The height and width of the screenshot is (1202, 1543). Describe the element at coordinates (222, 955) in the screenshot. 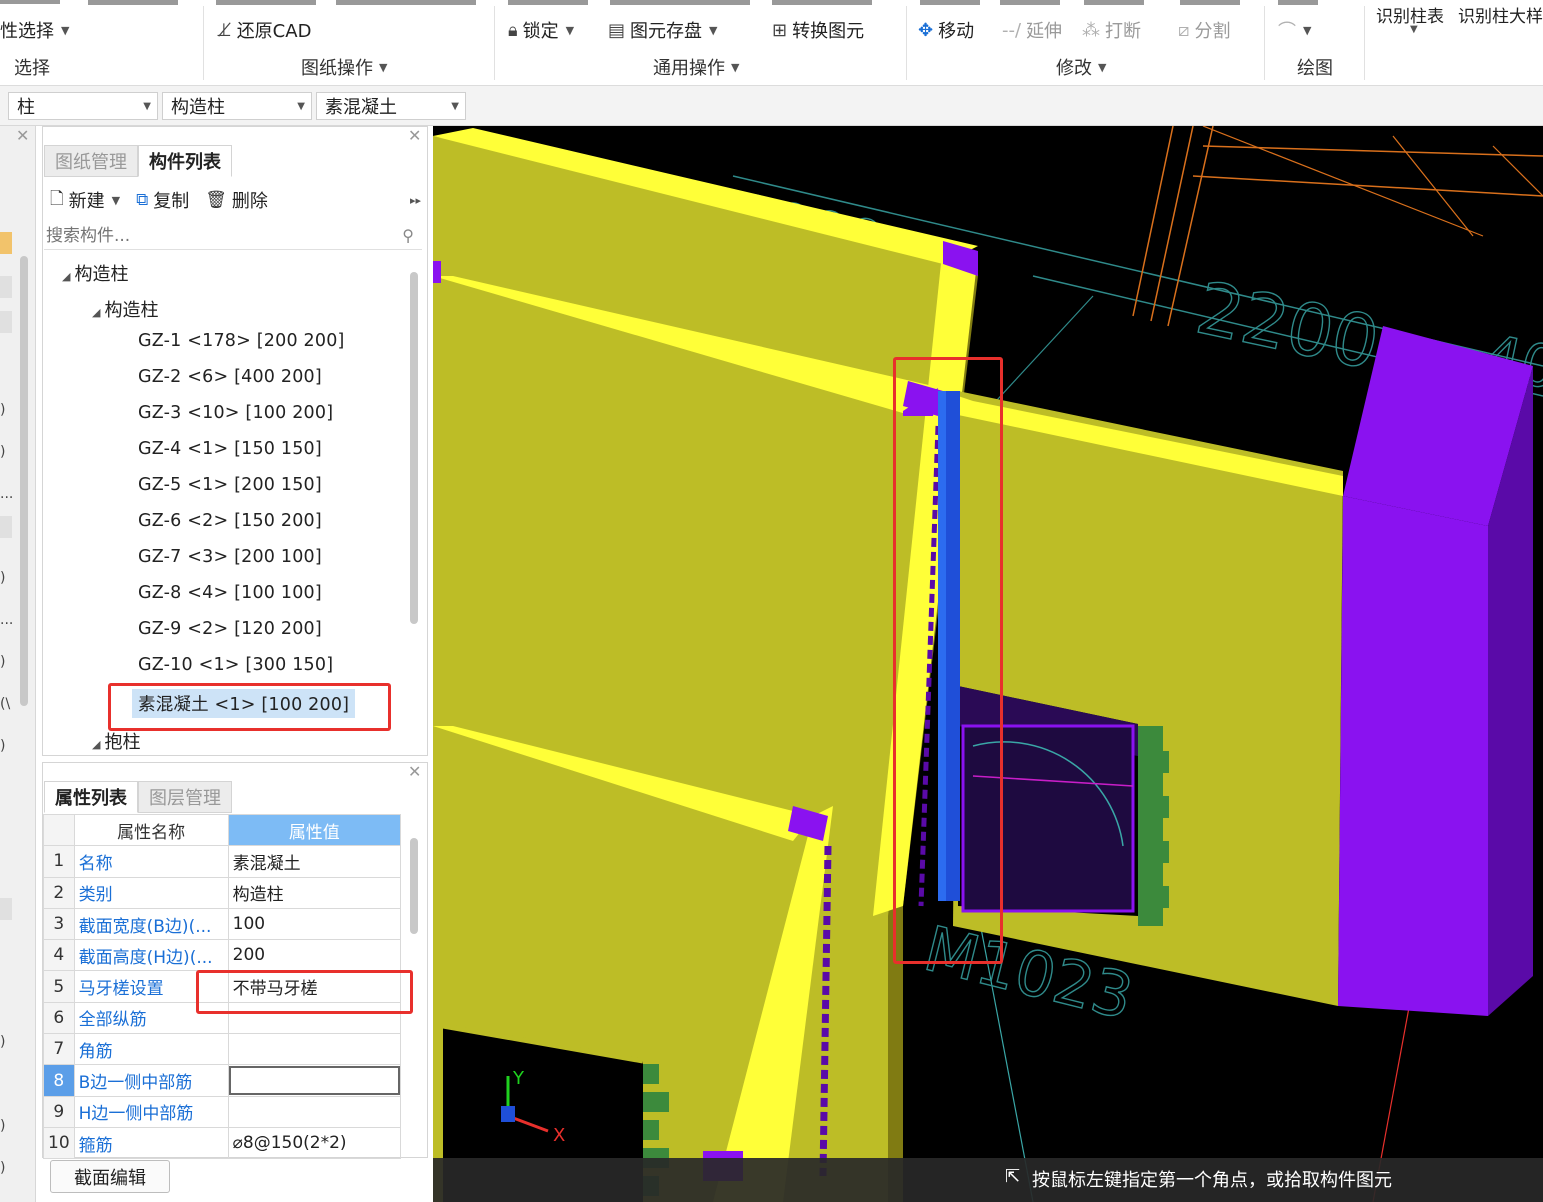

I see `property-row: 4 截面高度(H边)(... 200` at that location.